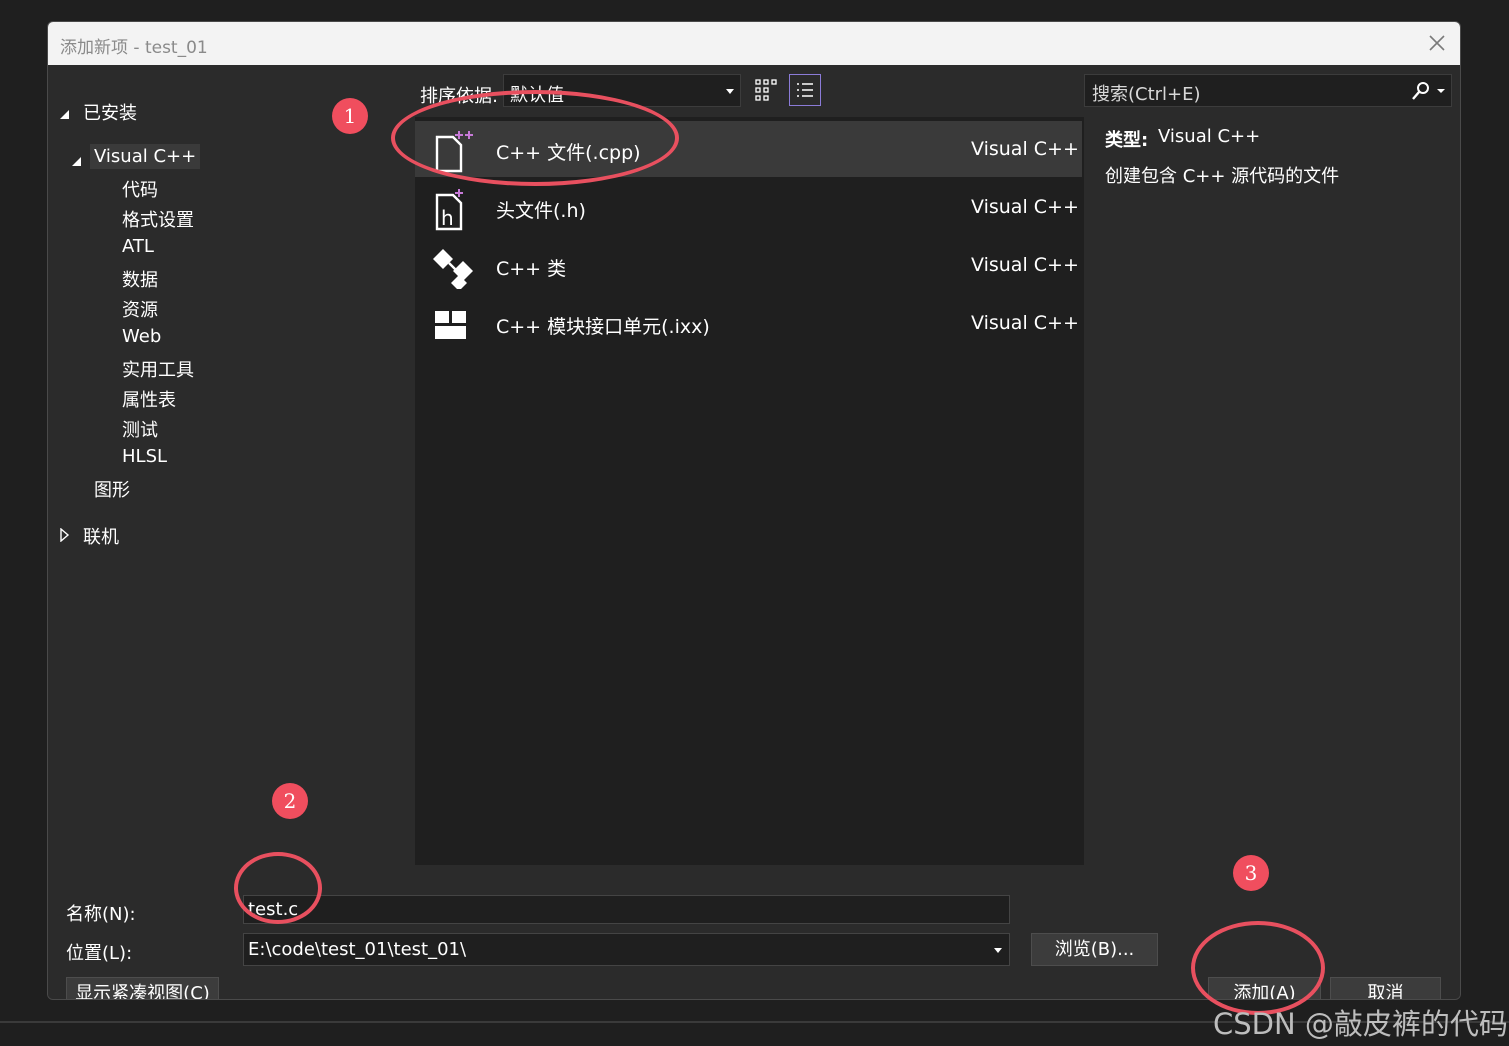 The width and height of the screenshot is (1509, 1046). What do you see at coordinates (748, 265) in the screenshot?
I see `template-row-cpp-class: C++ 类 Visual C++` at bounding box center [748, 265].